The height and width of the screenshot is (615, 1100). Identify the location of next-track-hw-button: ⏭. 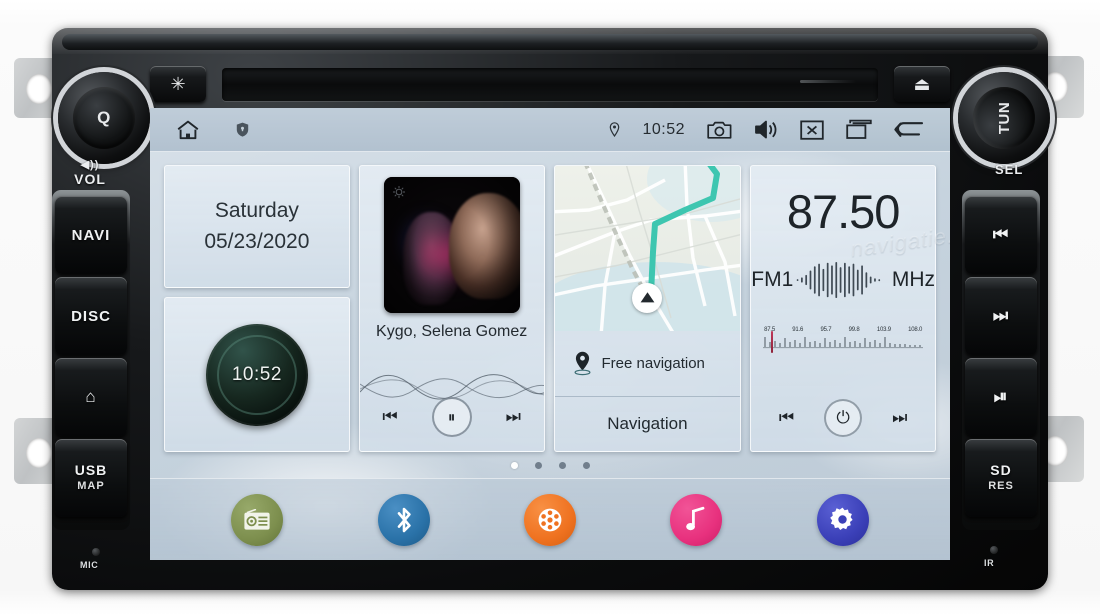
(1001, 316).